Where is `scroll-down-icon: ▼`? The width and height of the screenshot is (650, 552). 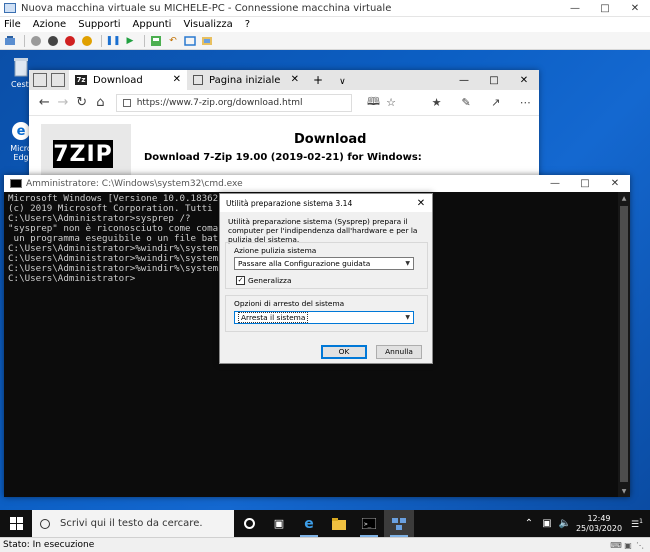 scroll-down-icon: ▼ is located at coordinates (624, 491).